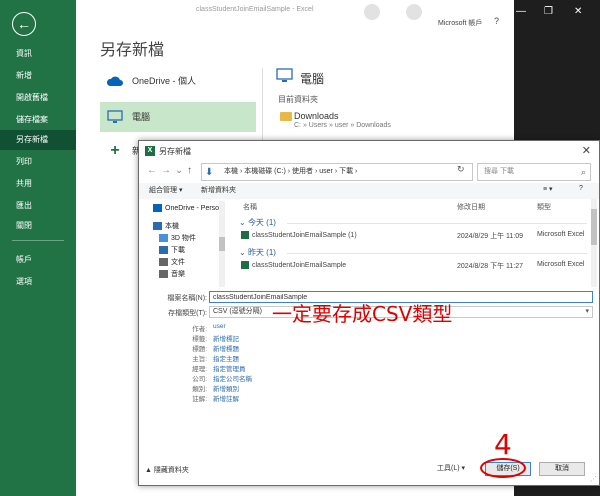 This screenshot has width=600, height=496. What do you see at coordinates (38, 226) in the screenshot?
I see `nav-item: 關閉` at bounding box center [38, 226].